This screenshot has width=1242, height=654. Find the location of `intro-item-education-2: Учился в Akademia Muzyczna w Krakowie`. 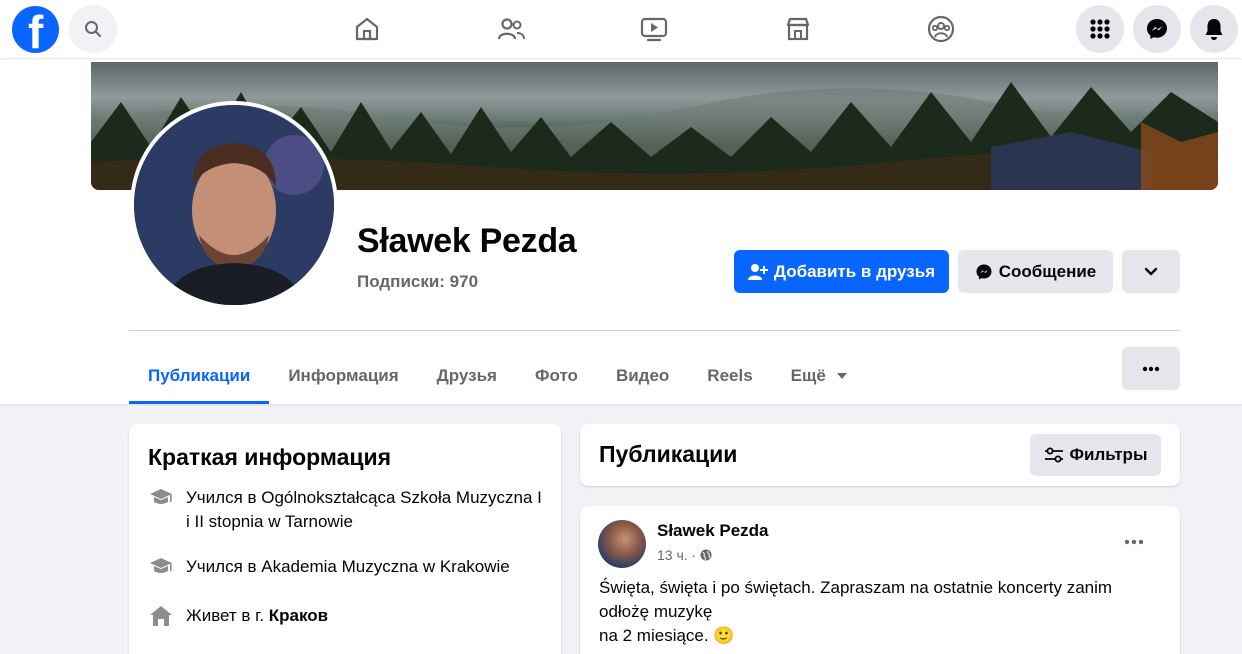

intro-item-education-2: Учился в Akademia Muzyczna w Krakowie is located at coordinates (345, 567).